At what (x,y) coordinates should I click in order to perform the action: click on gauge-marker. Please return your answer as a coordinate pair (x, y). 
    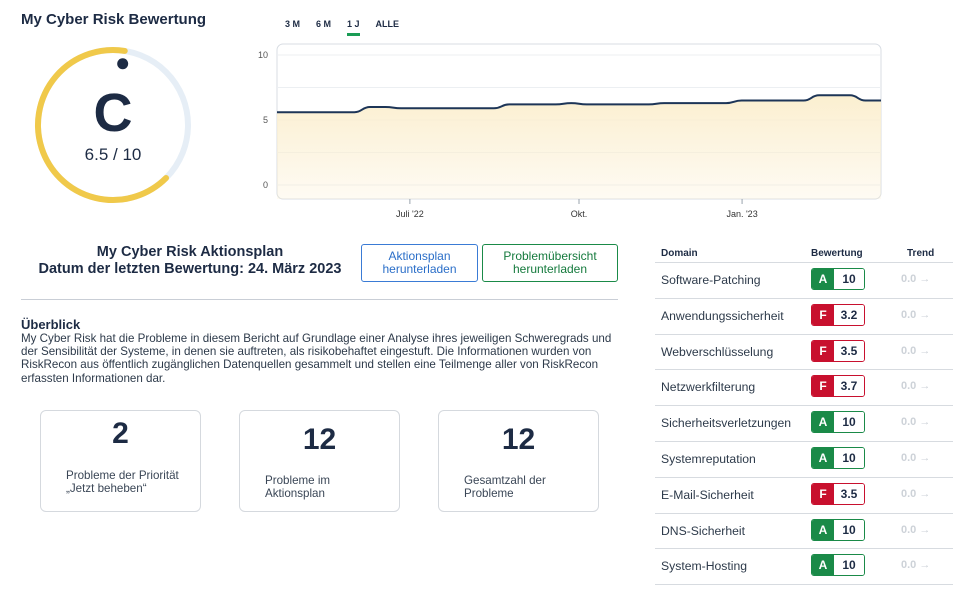
    Looking at the image, I should click on (123, 64).